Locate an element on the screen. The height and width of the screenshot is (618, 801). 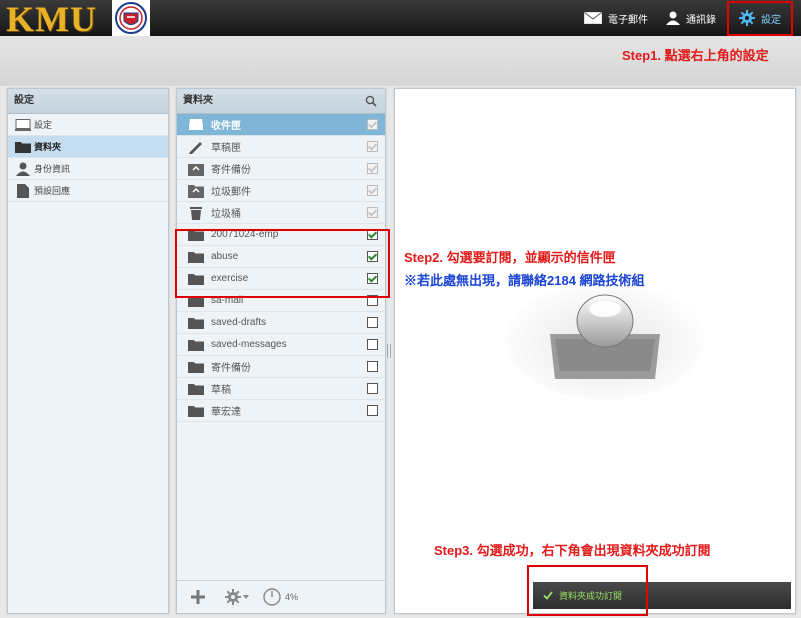
mail-nav-link: 電子郵件 is located at coordinates (616, 18).